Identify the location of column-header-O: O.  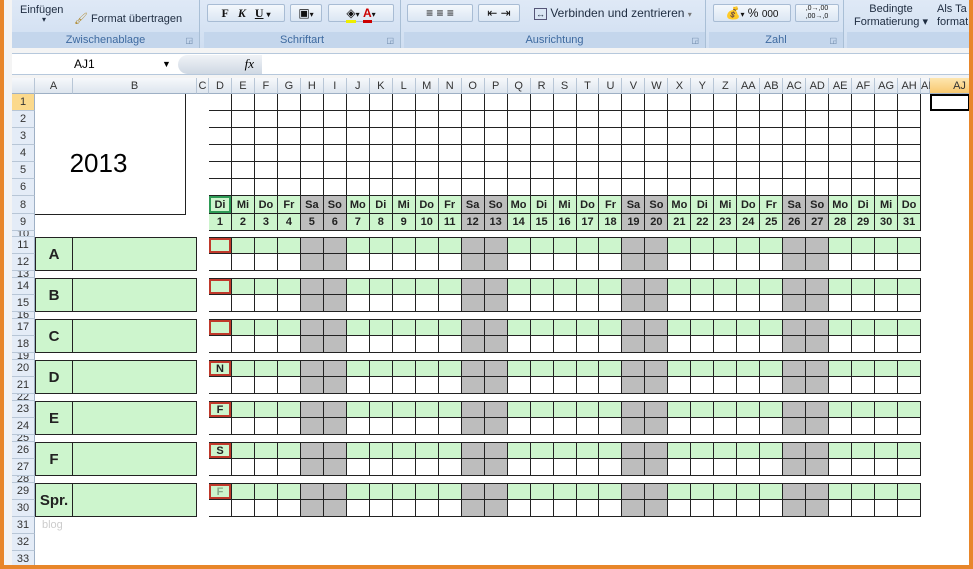
(473, 86).